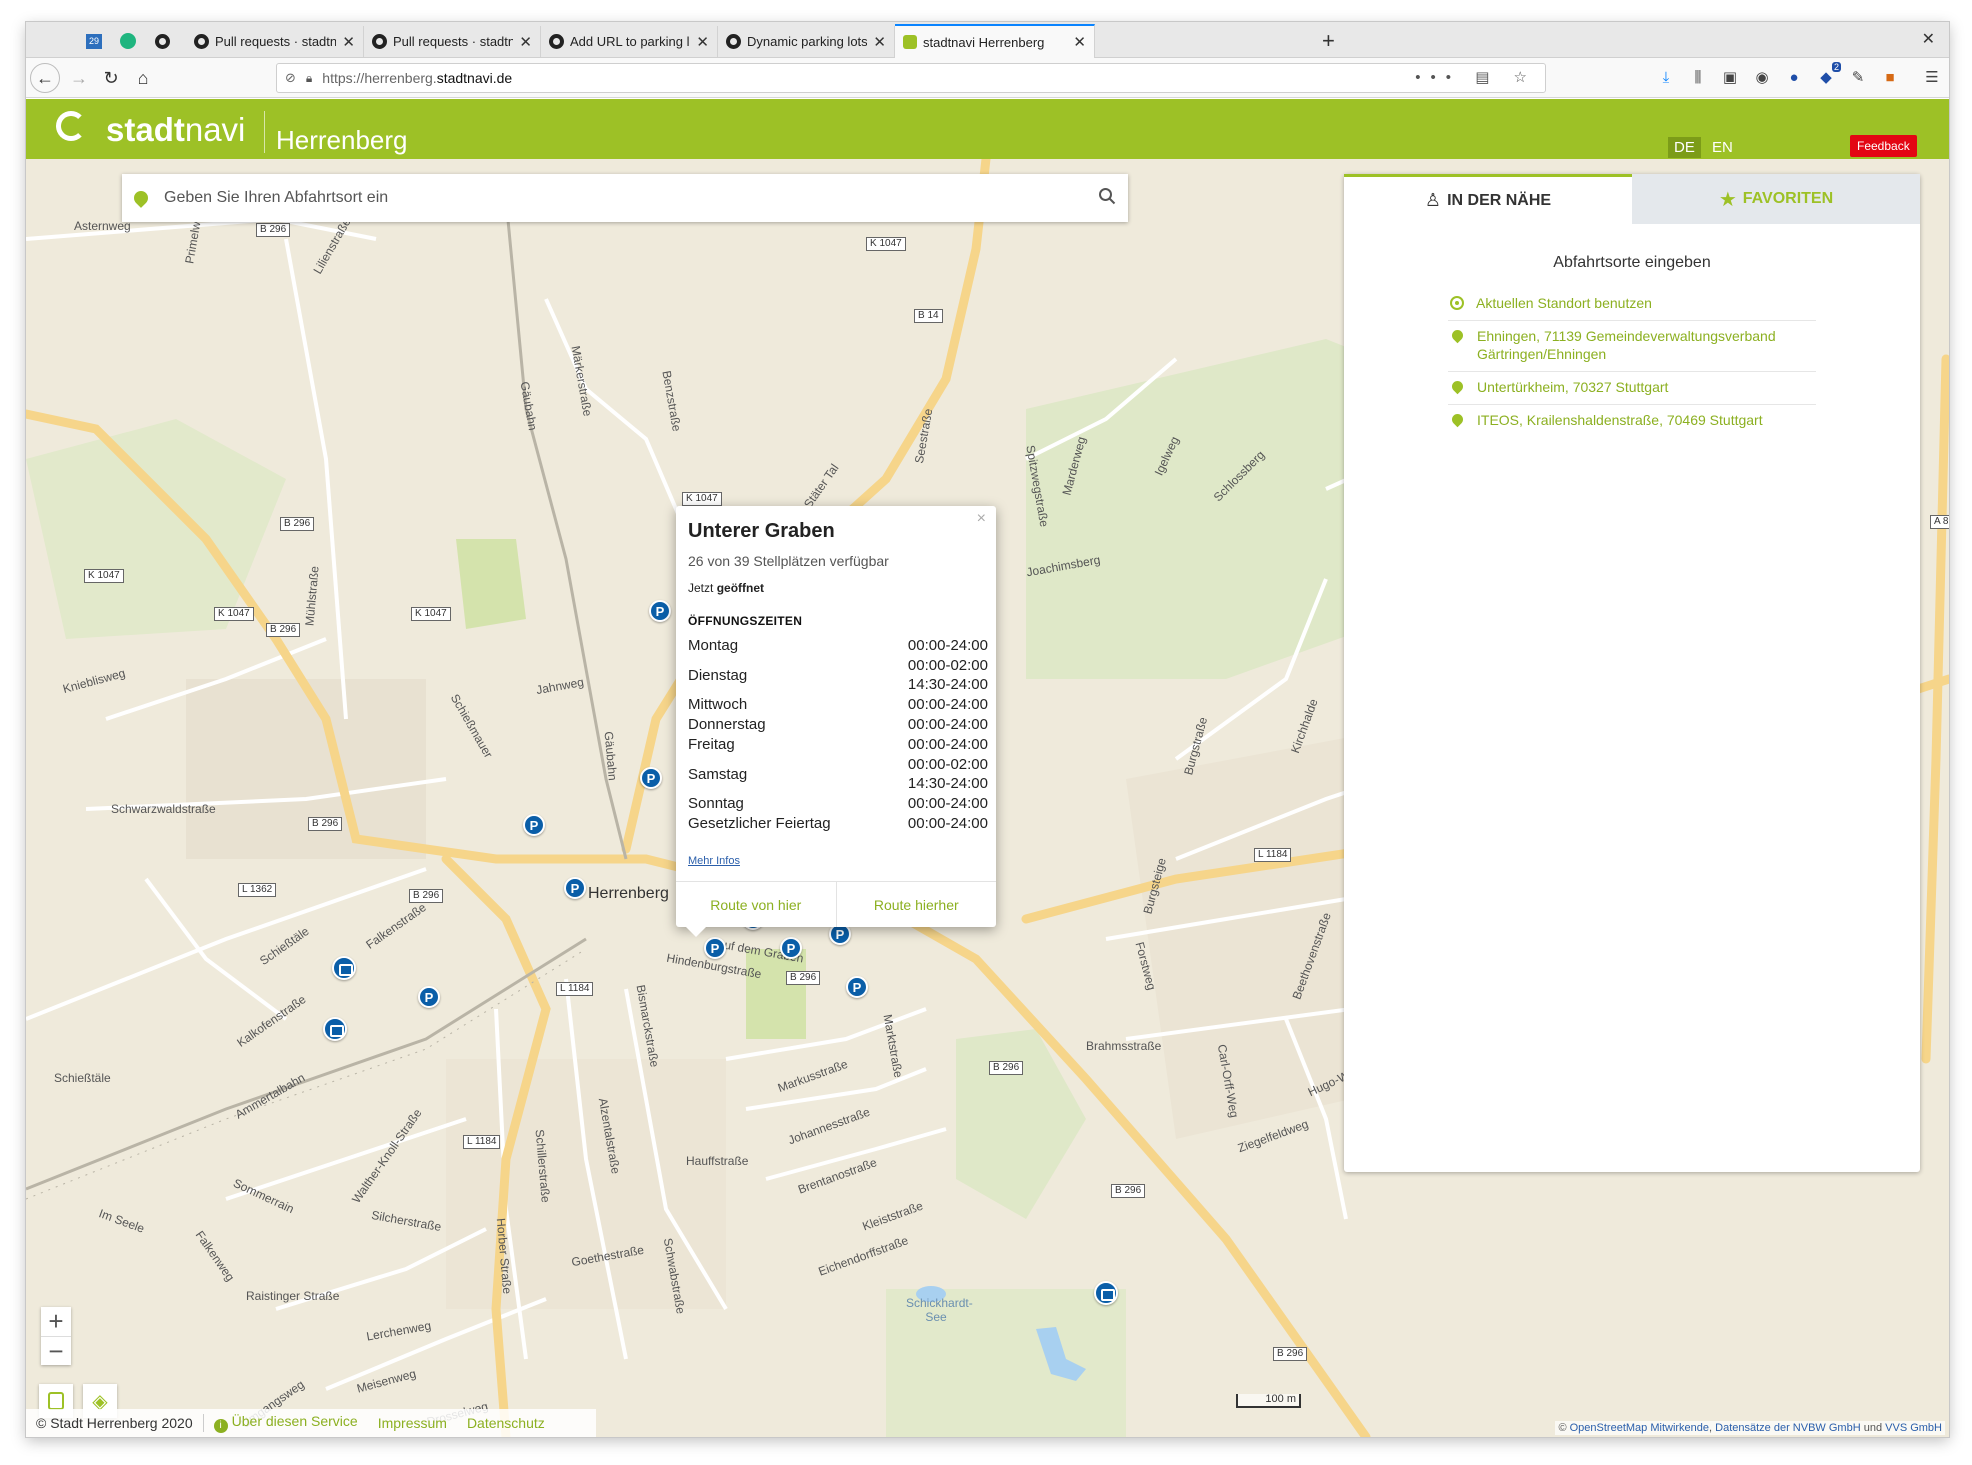  What do you see at coordinates (1722, 147) in the screenshot?
I see `language-en: EN` at bounding box center [1722, 147].